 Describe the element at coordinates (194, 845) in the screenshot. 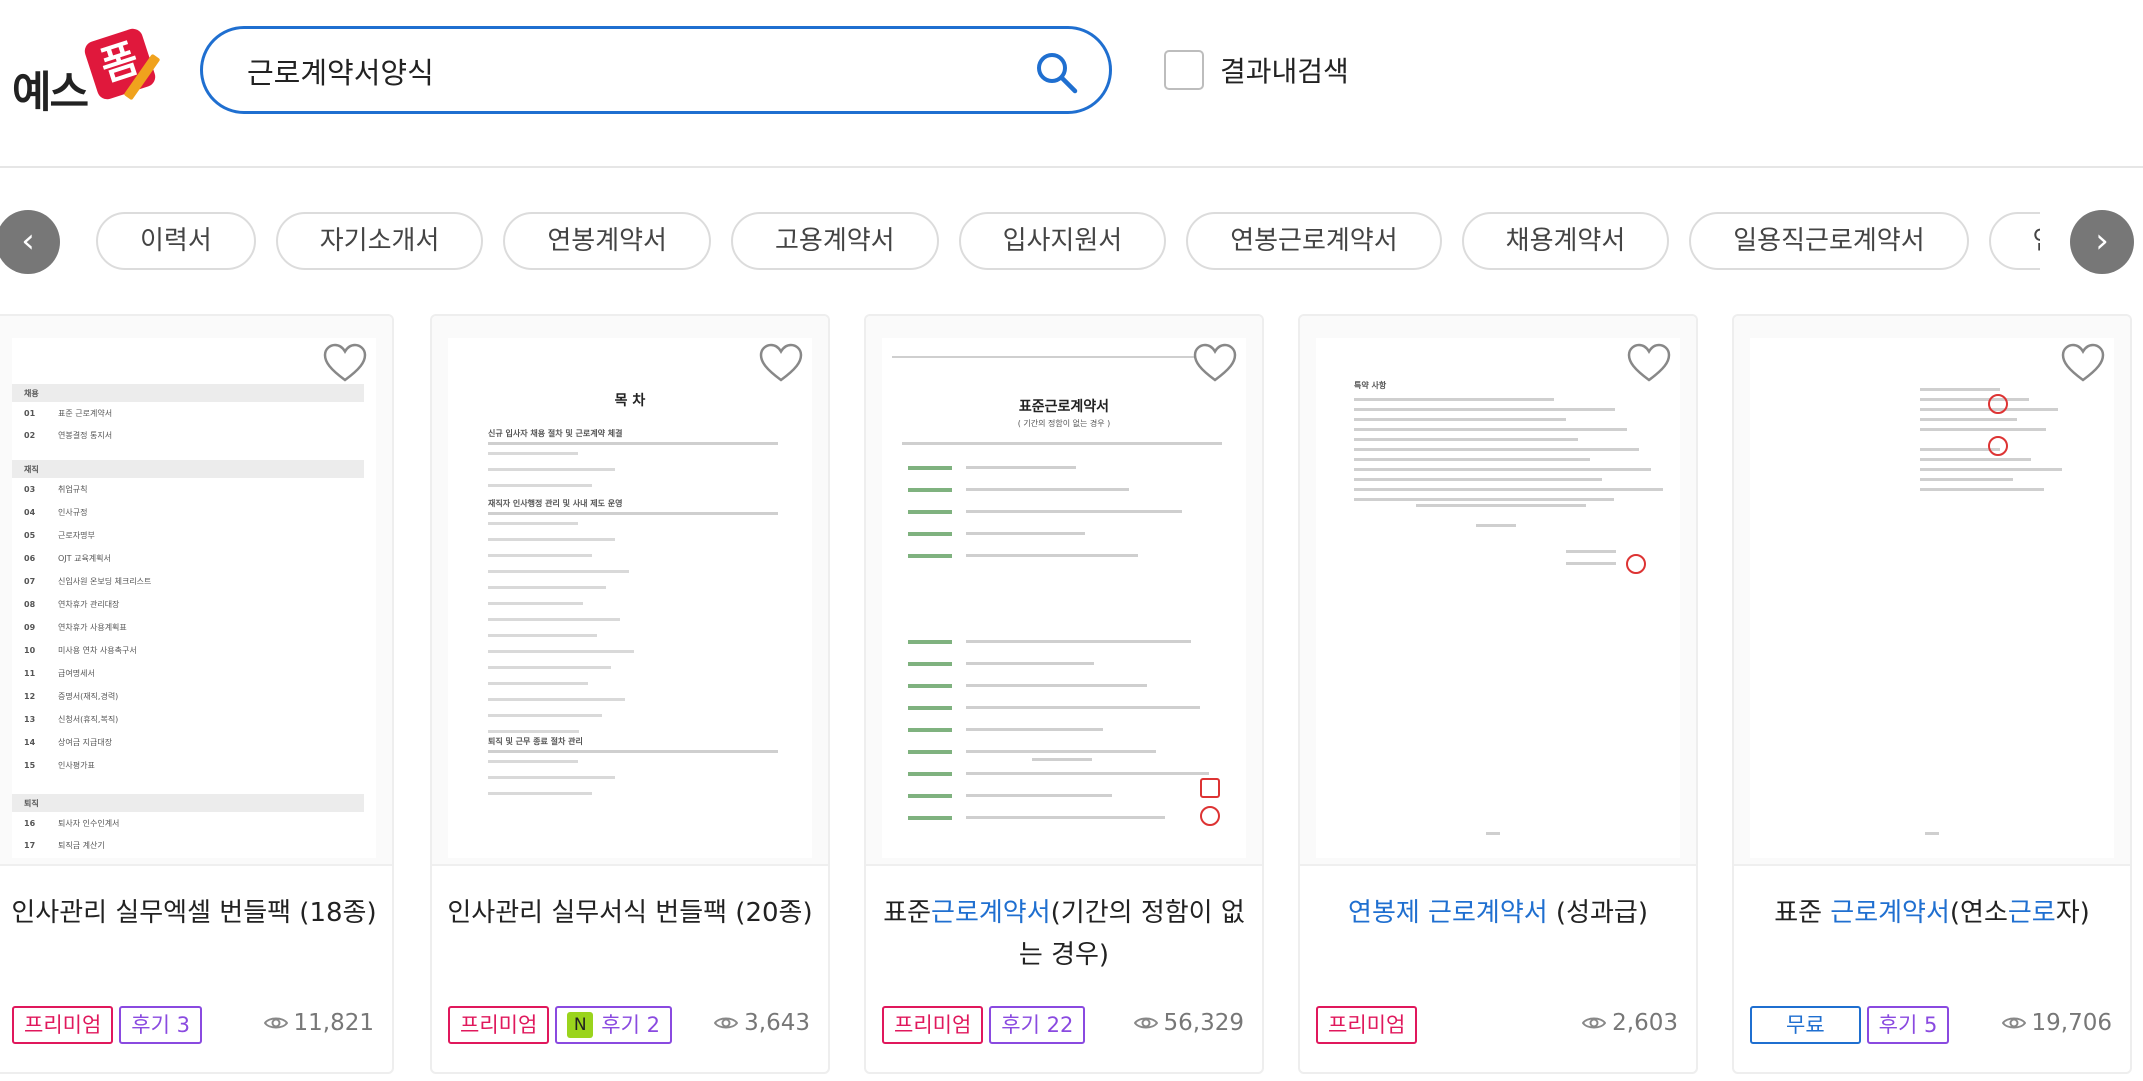

I see `index-row: 17 퇴직금 계산기` at that location.